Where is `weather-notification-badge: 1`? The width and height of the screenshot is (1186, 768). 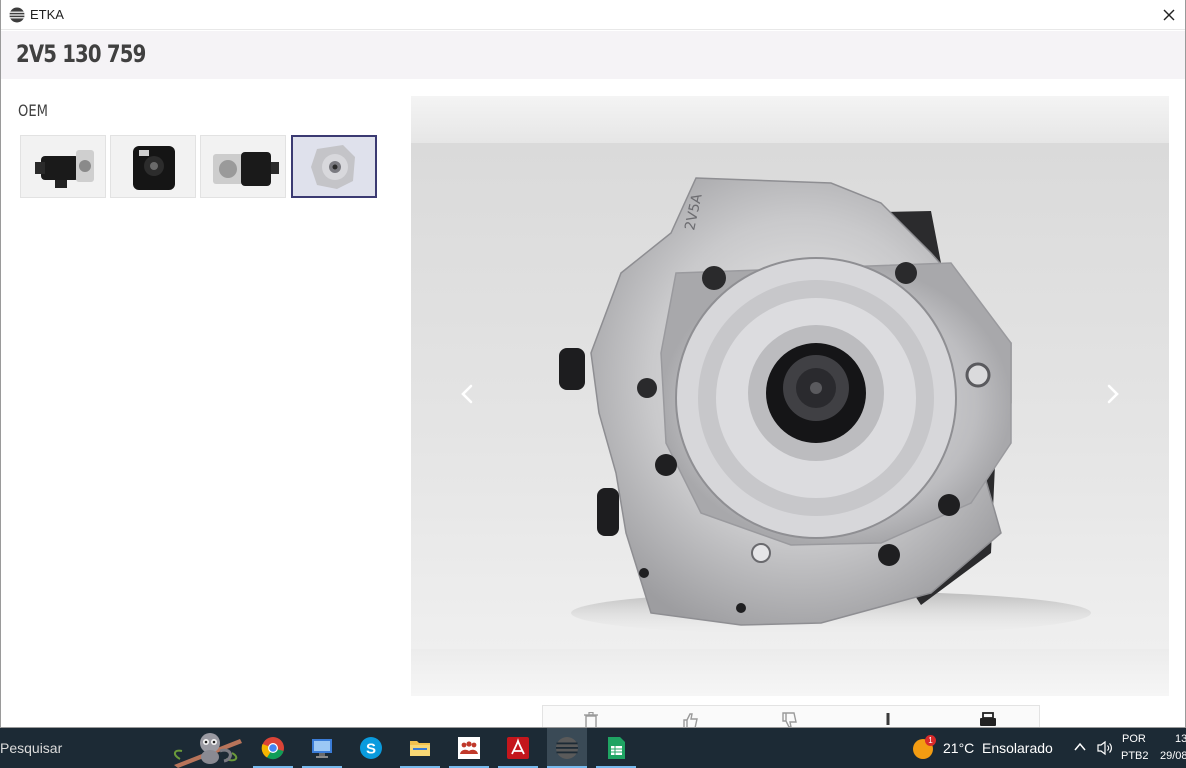
weather-notification-badge: 1 is located at coordinates (930, 740).